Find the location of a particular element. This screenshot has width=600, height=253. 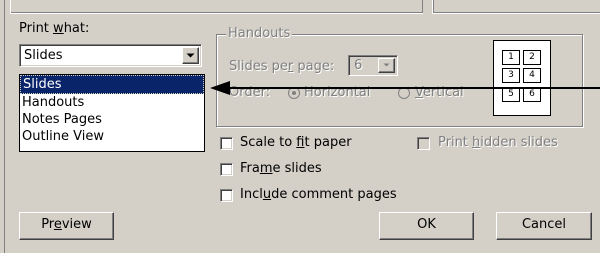

slides-per-page-label: Slides per page: is located at coordinates (281, 66).